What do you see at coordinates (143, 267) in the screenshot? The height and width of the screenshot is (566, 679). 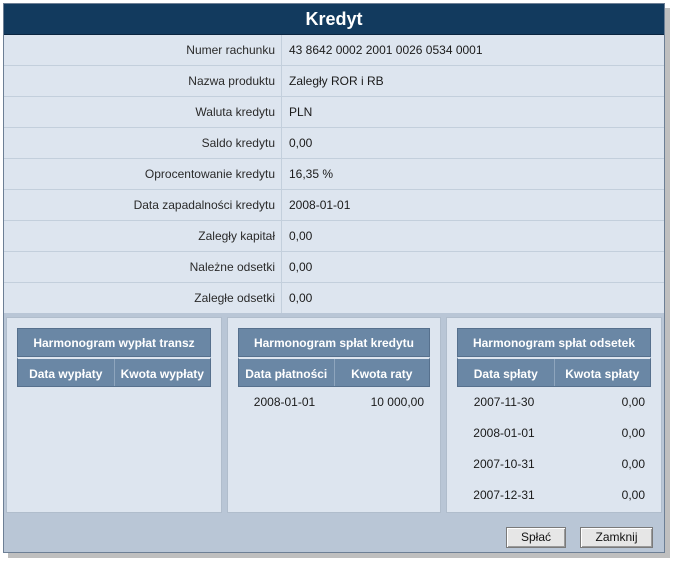 I see `detail-label: Należne odsetki` at bounding box center [143, 267].